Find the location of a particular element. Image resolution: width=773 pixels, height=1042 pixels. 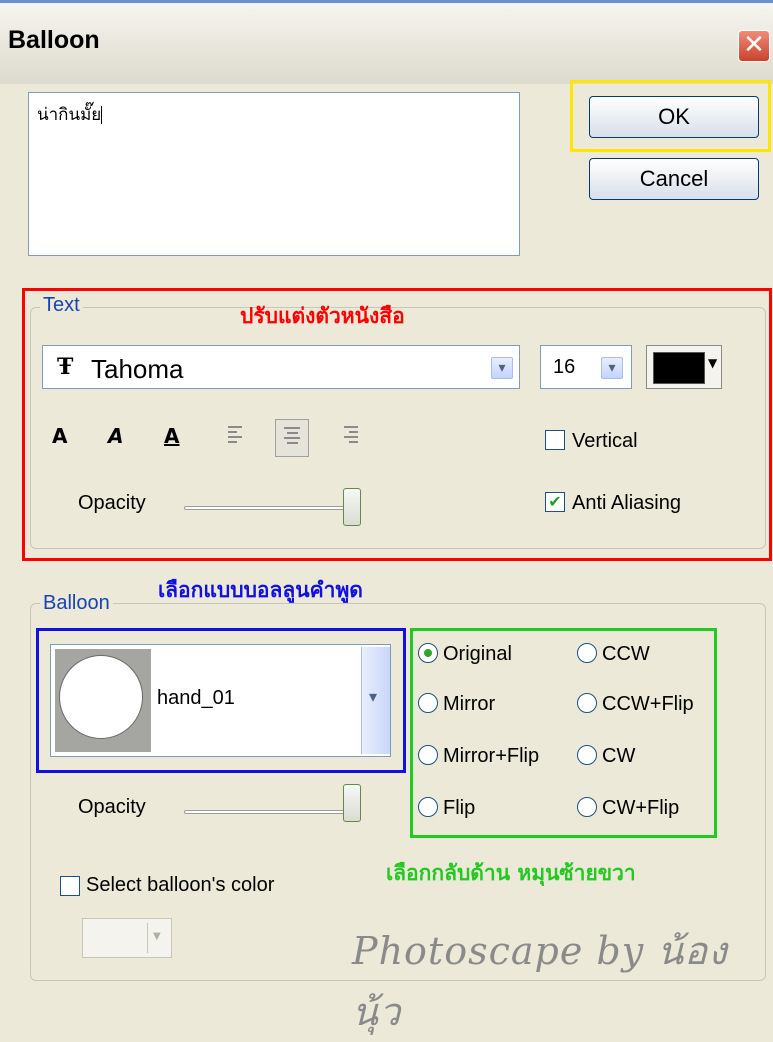

radio-mirror-label: Mirror is located at coordinates (469, 704).